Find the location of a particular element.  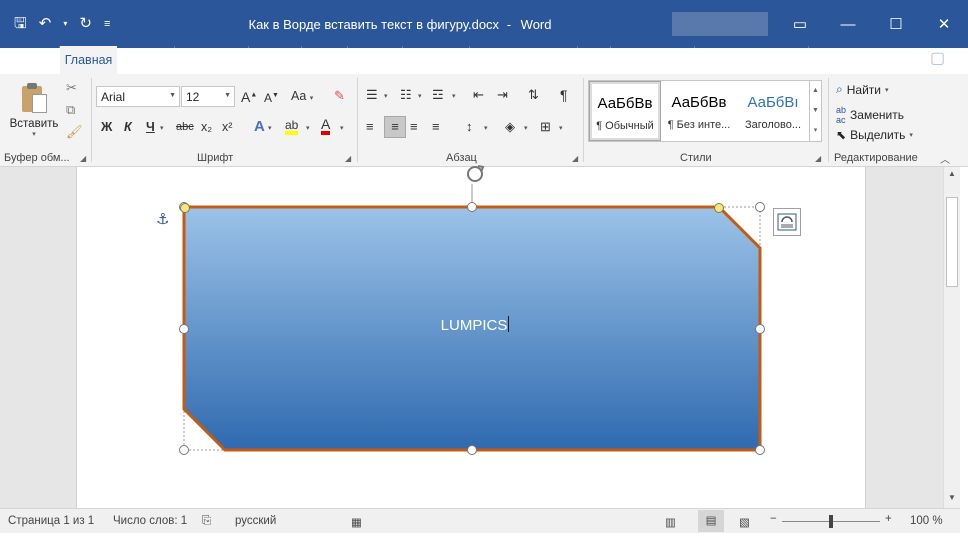

zoom-slider-thumb is located at coordinates (831, 521).